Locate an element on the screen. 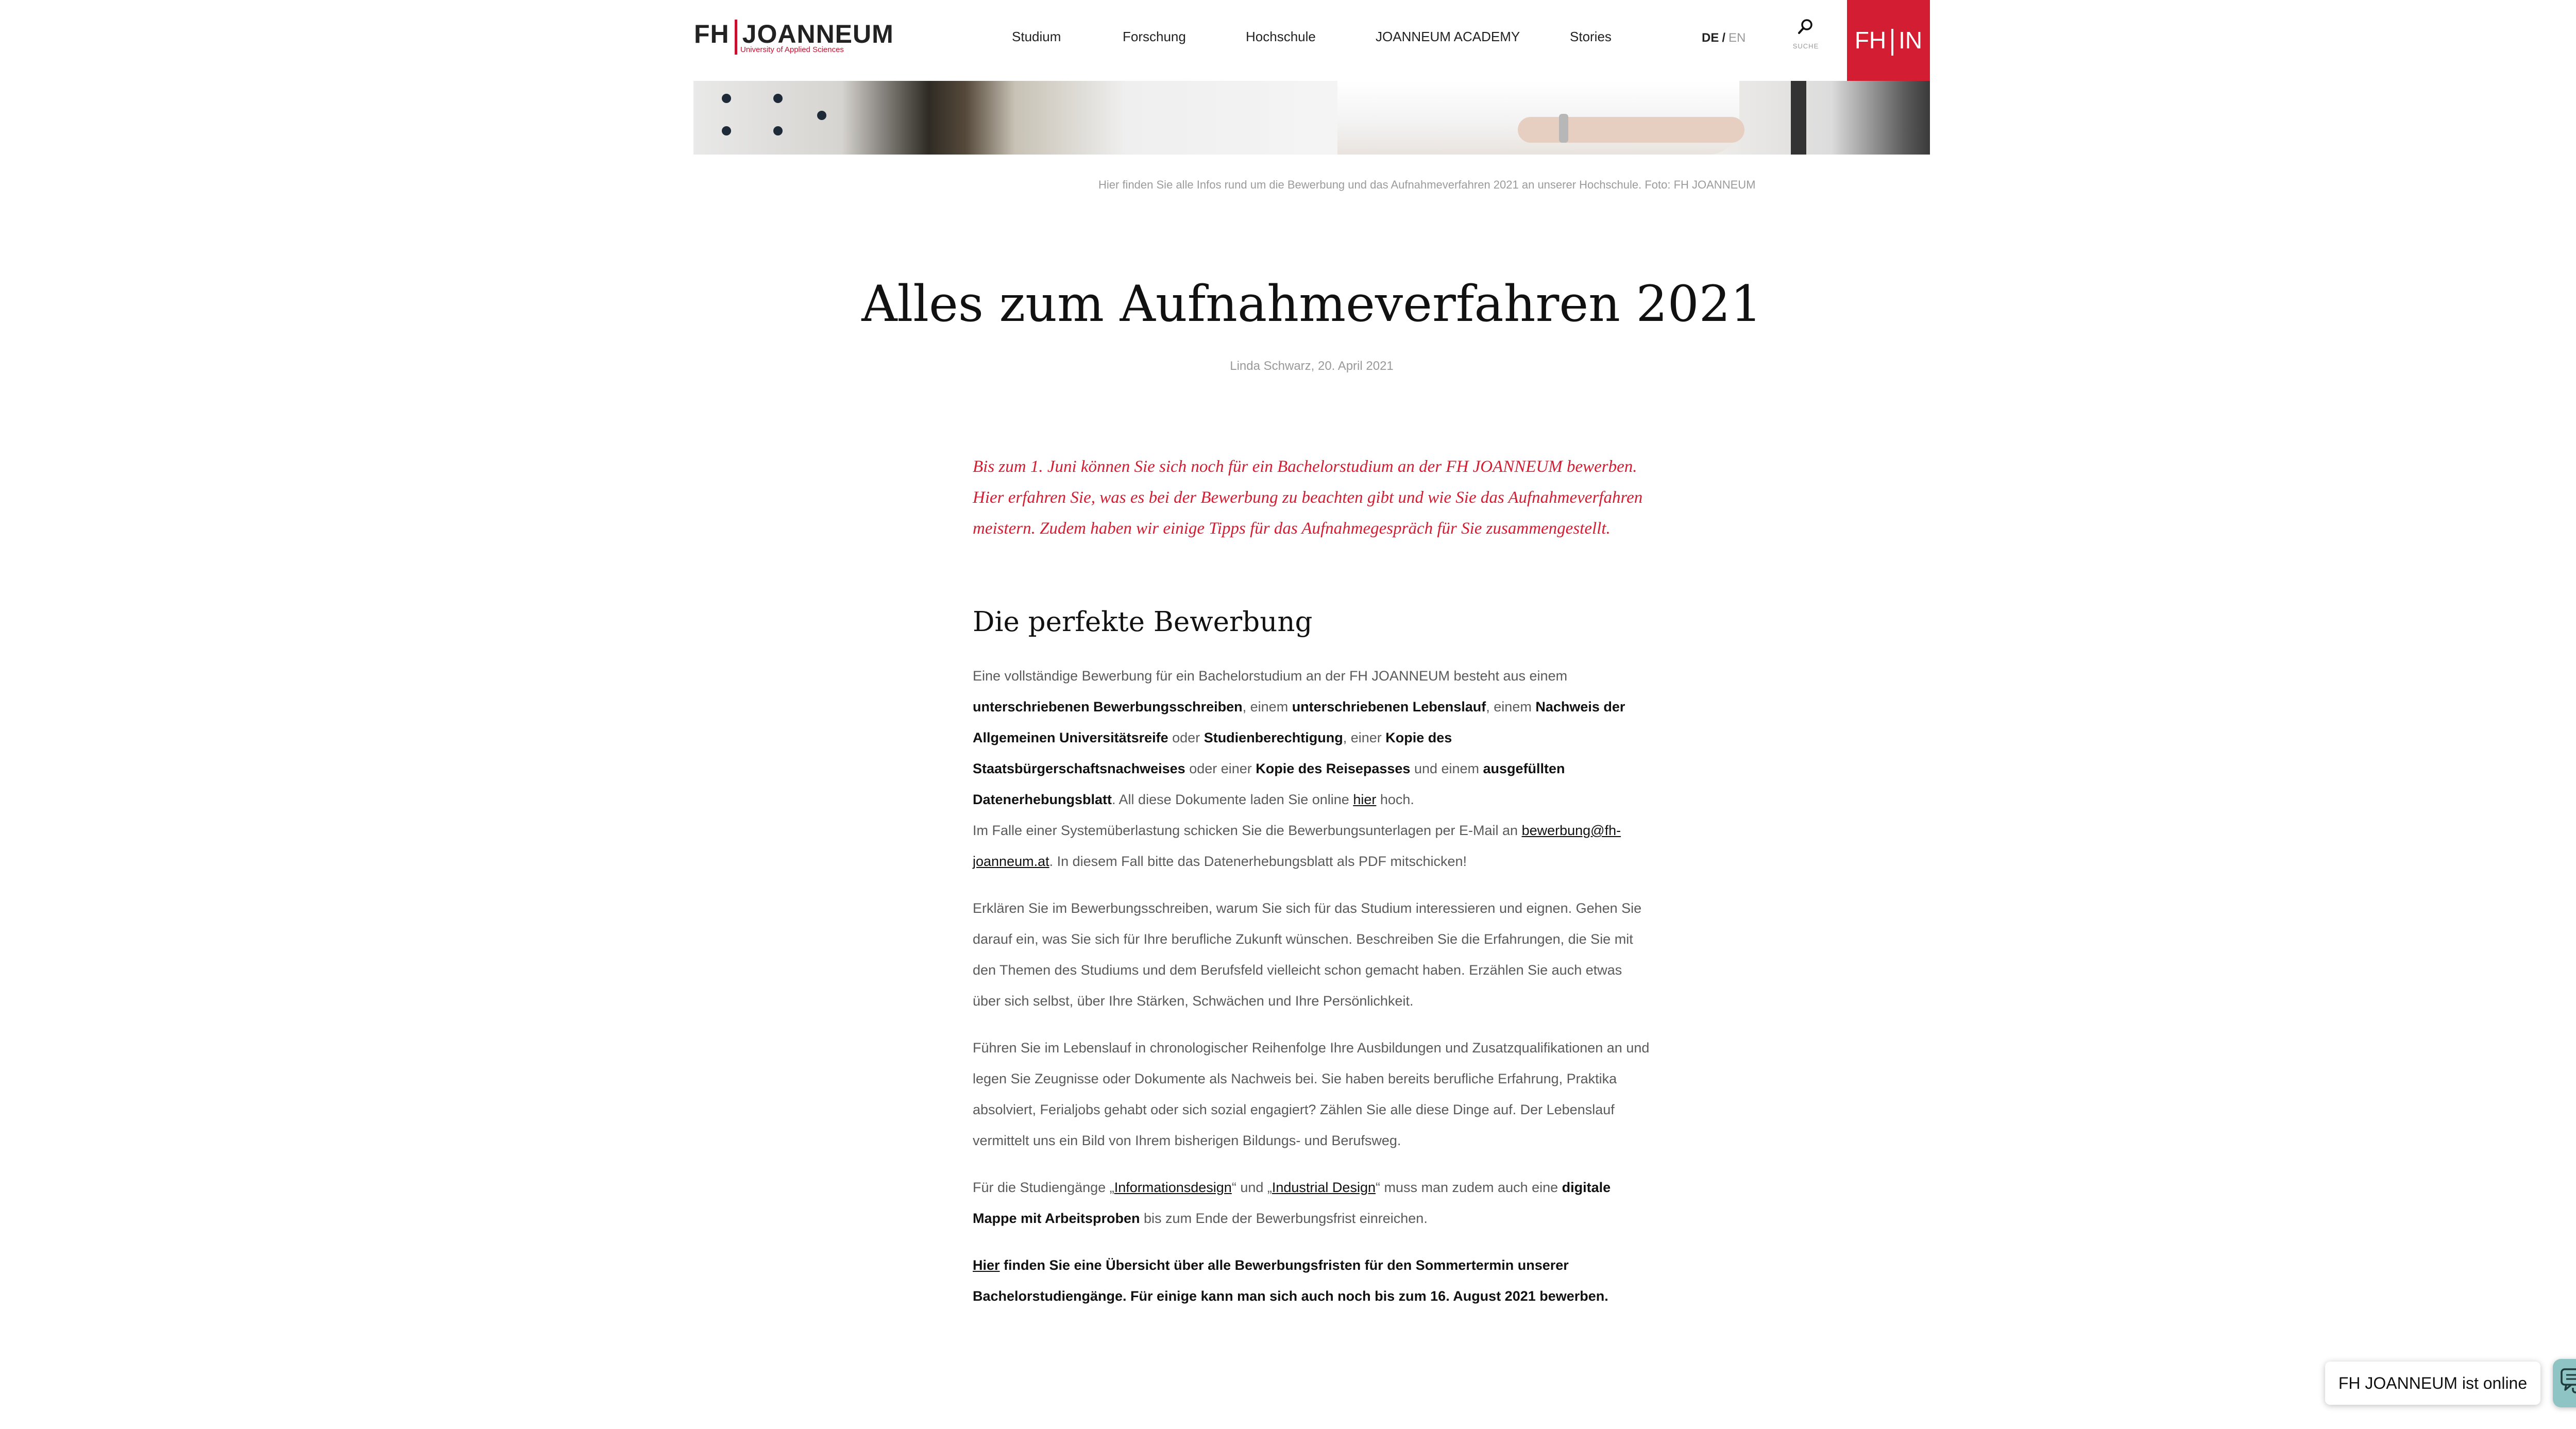 This screenshot has height=1429, width=2576. lang-de-link: DE is located at coordinates (1710, 38).